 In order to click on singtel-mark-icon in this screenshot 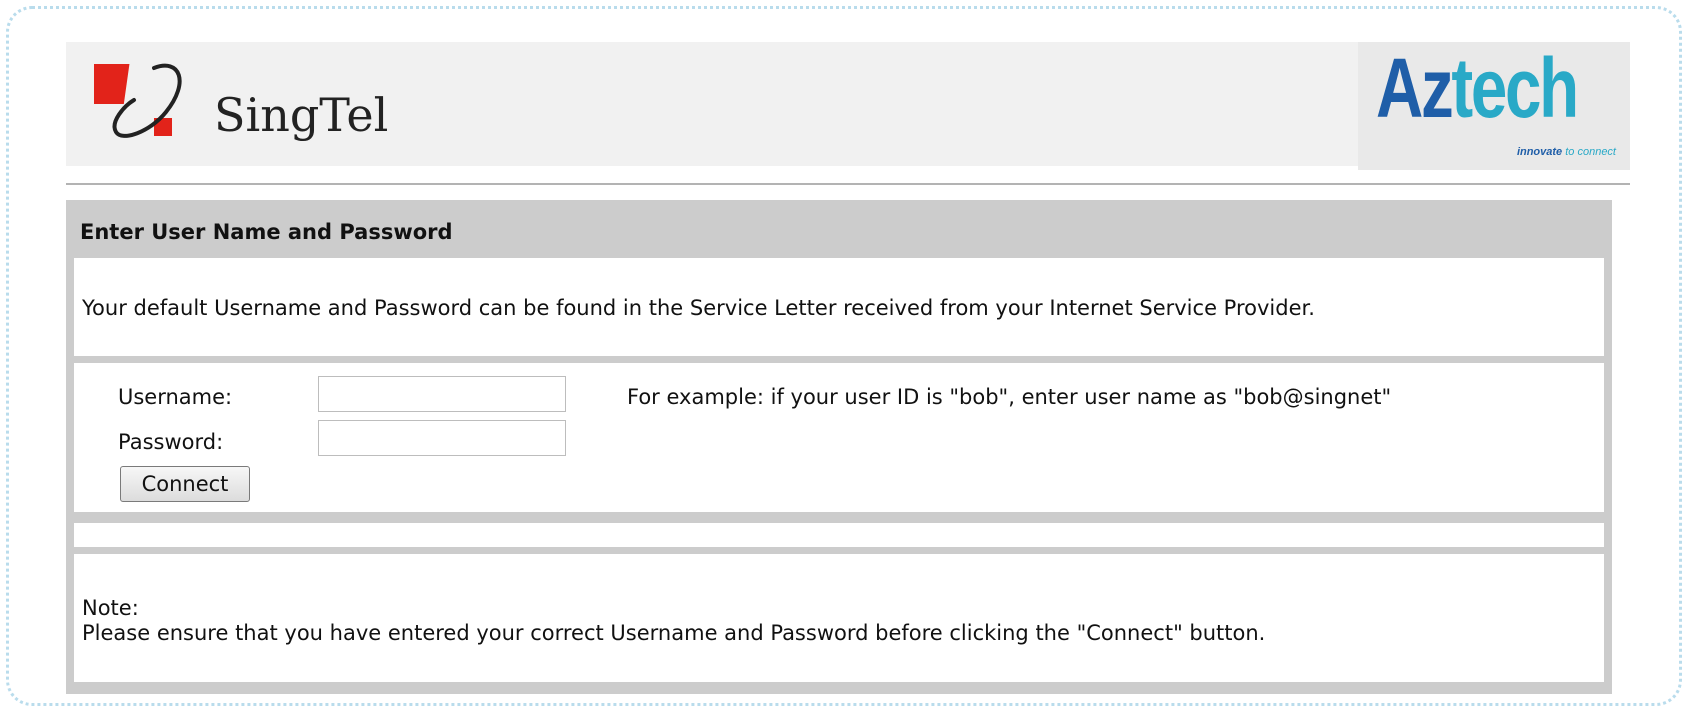, I will do `click(134, 100)`.